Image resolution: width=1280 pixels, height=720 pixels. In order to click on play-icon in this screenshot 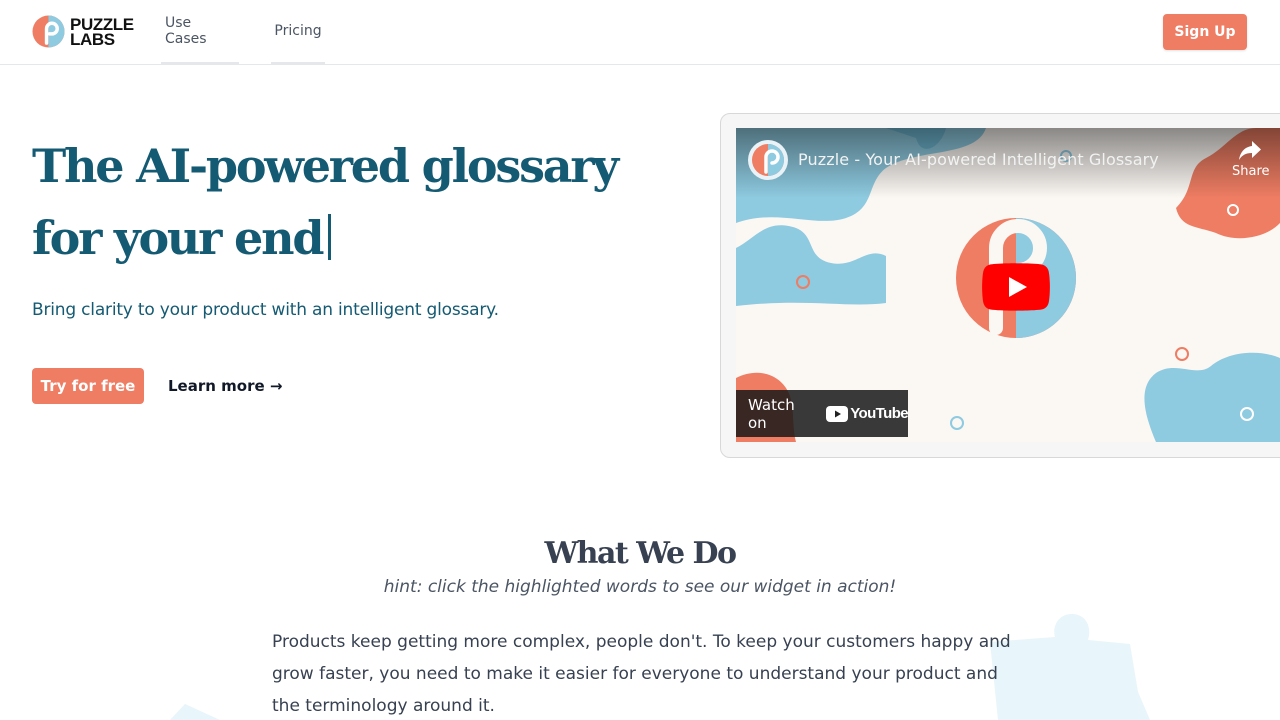, I will do `click(1016, 287)`.